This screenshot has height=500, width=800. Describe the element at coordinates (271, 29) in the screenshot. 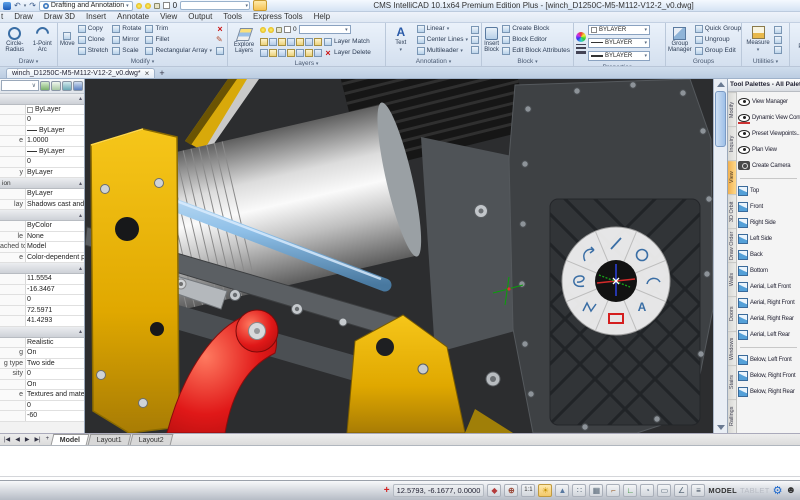

I see `layer-sun-icon` at that location.